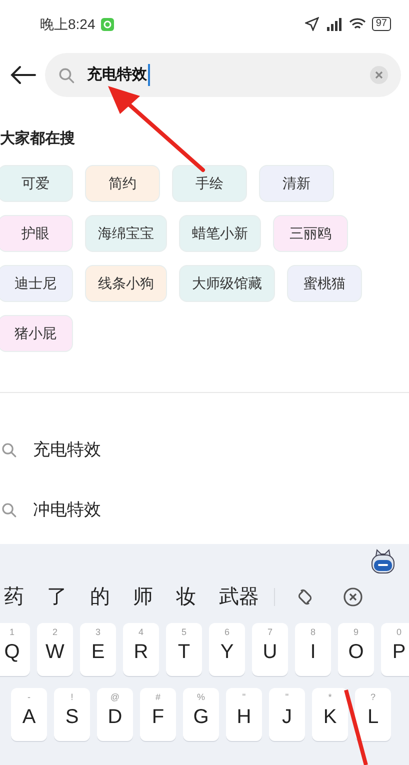  Describe the element at coordinates (98, 649) in the screenshot. I see `keyboard-key: 3 E` at that location.